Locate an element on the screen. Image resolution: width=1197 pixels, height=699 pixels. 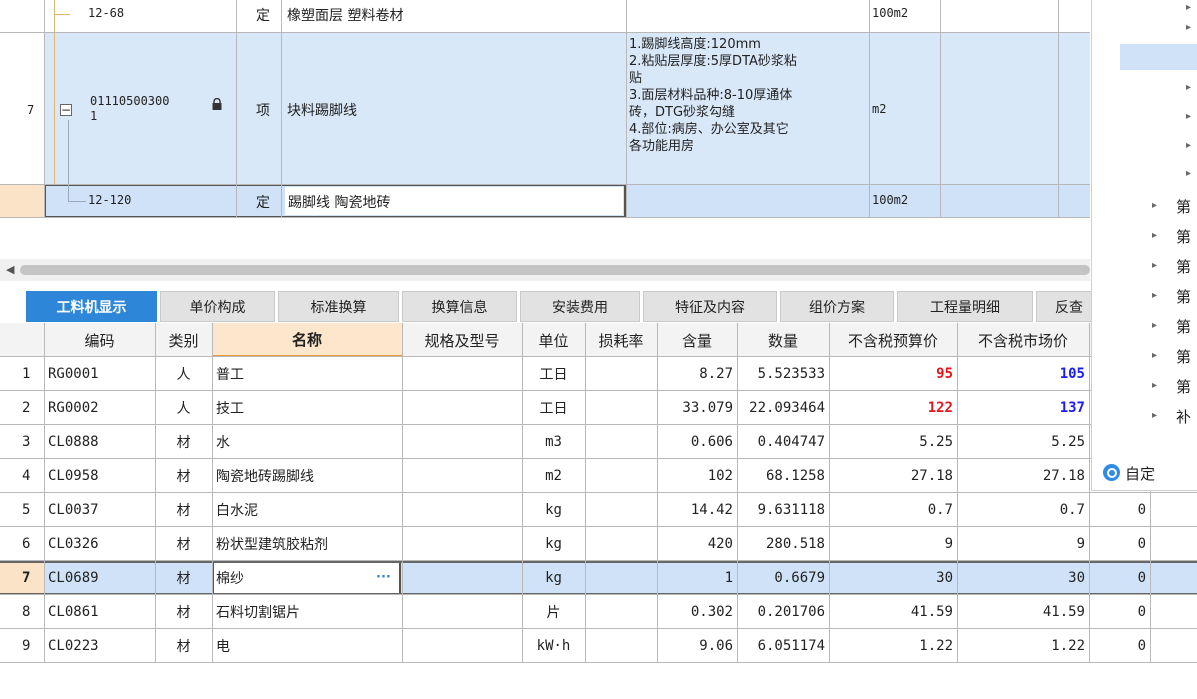
upper-row-type: 定 is located at coordinates (263, 202).